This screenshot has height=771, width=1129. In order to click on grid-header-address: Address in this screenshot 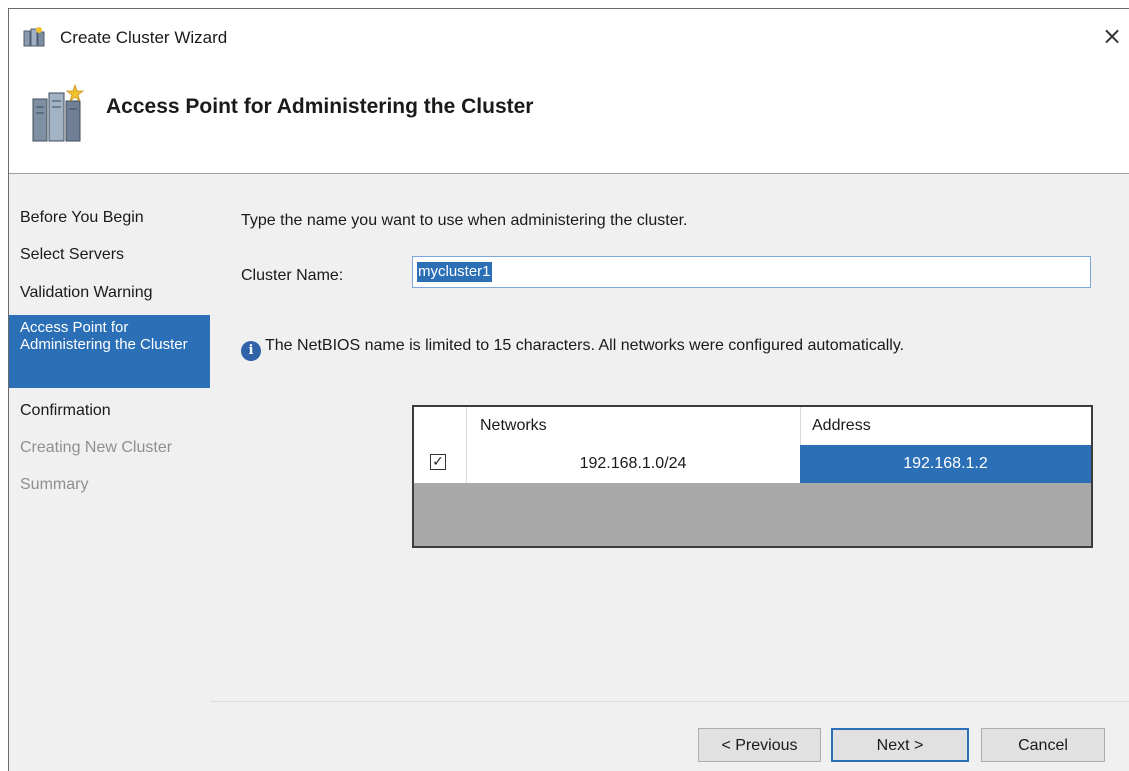, I will do `click(945, 426)`.